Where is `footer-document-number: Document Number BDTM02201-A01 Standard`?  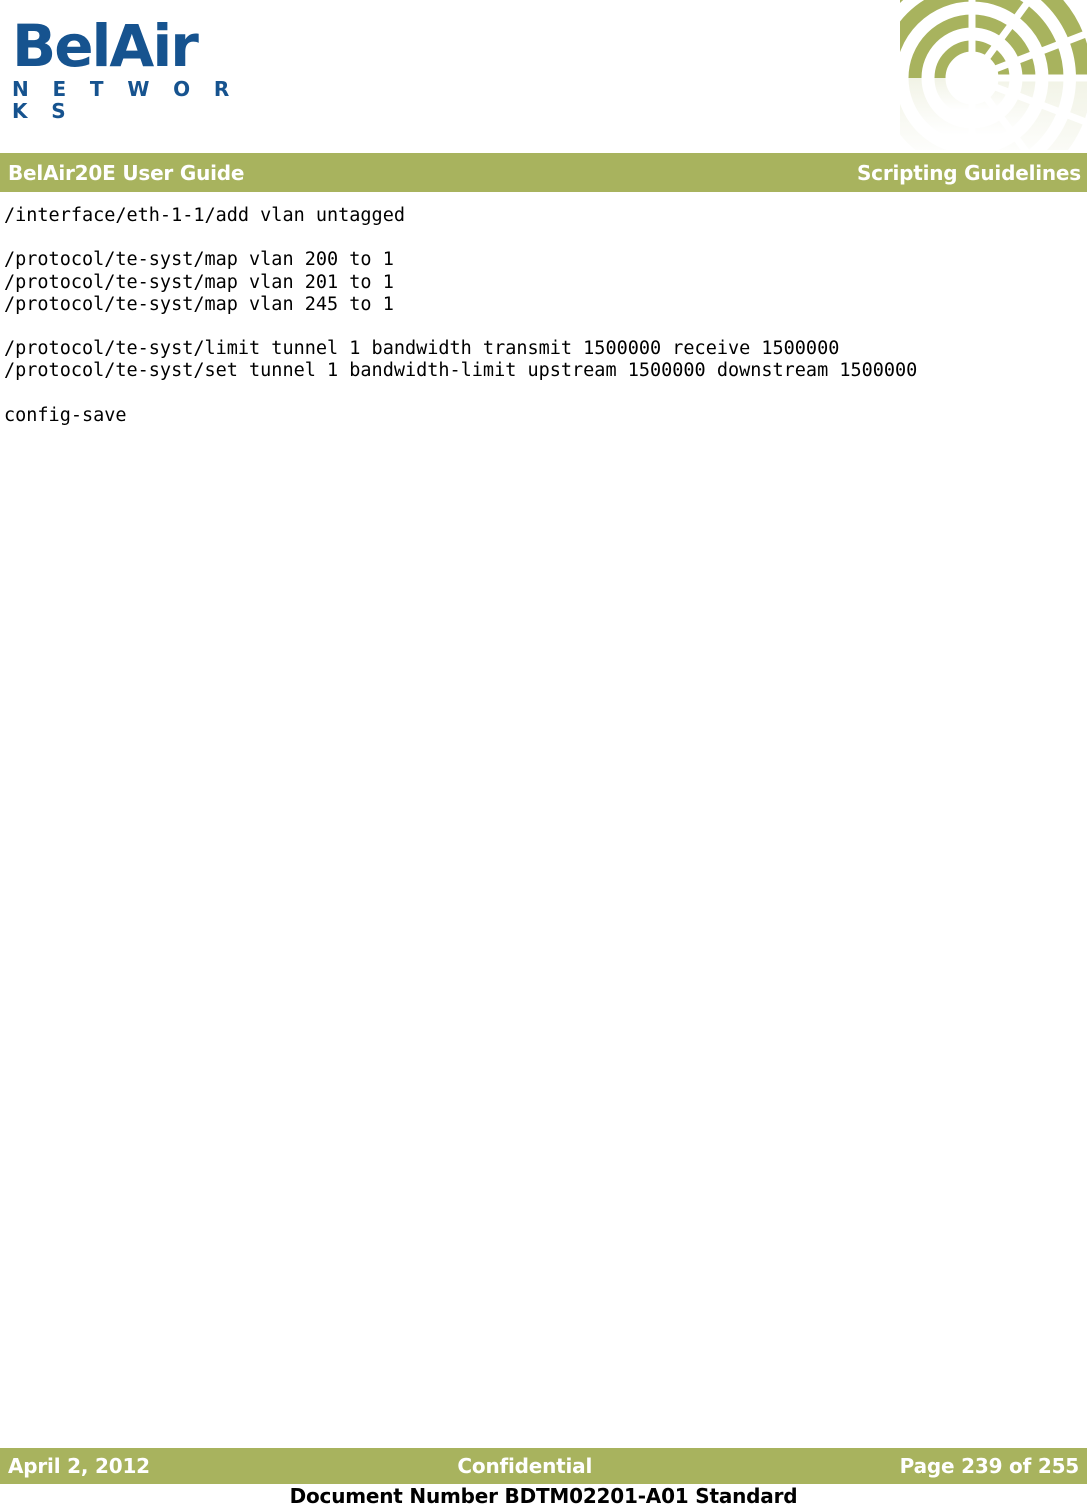
footer-document-number: Document Number BDTM02201-A01 Standard is located at coordinates (543, 1496).